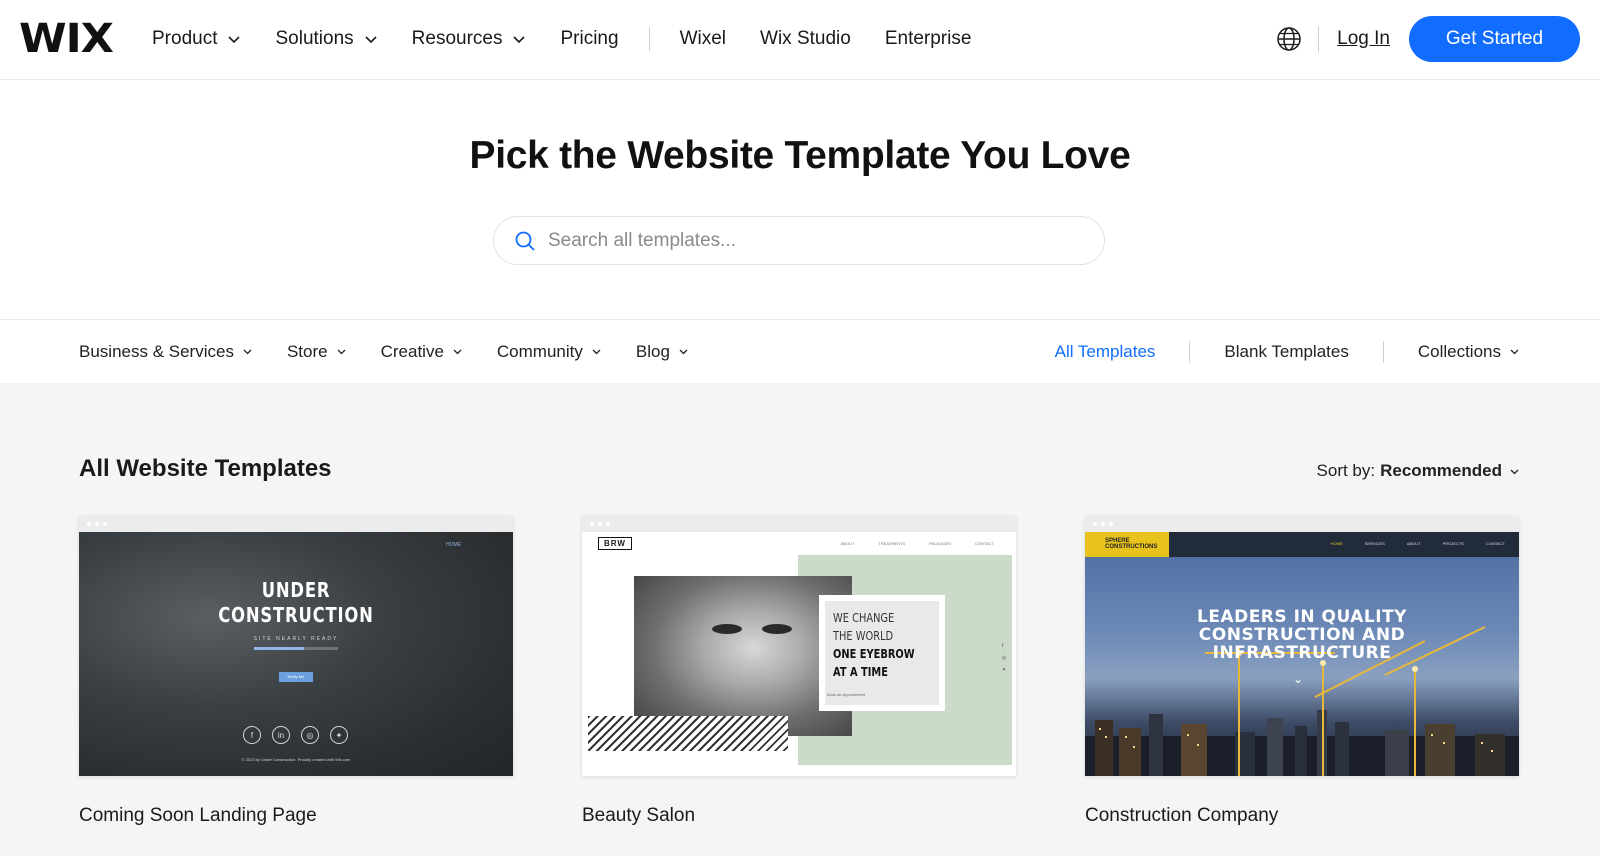  I want to click on twitter-icon: ✦, so click(339, 735).